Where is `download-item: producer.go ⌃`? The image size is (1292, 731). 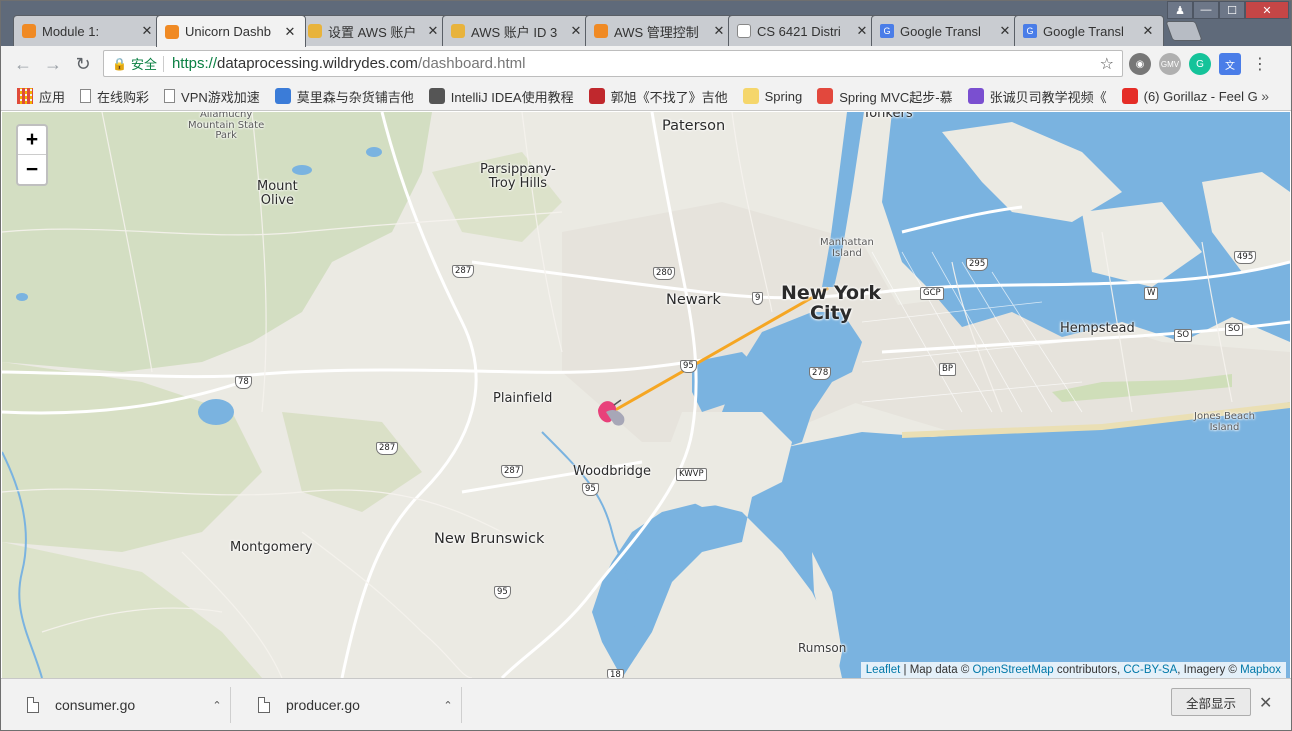 download-item: producer.go ⌃ is located at coordinates (349, 705).